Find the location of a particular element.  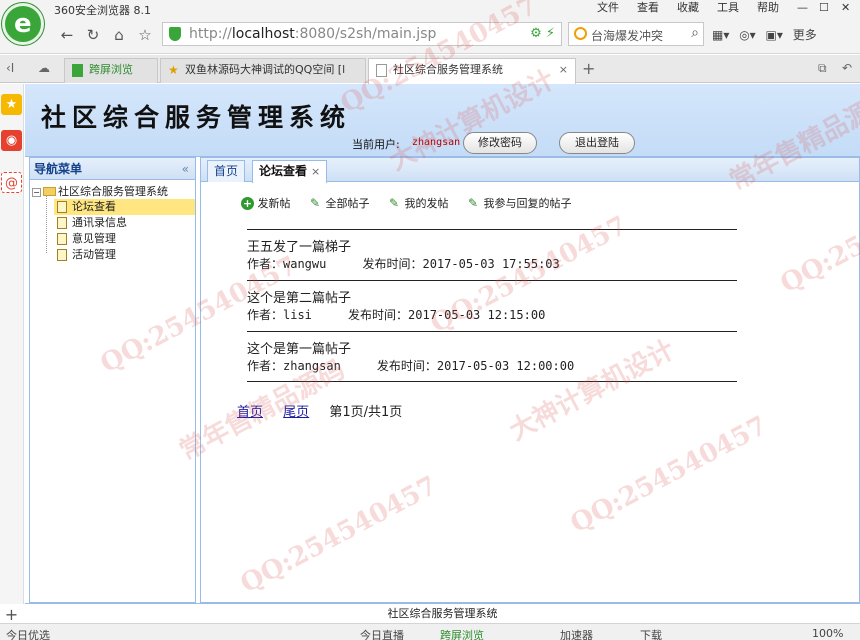

maximize-icon: ☐ is located at coordinates (821, 8).